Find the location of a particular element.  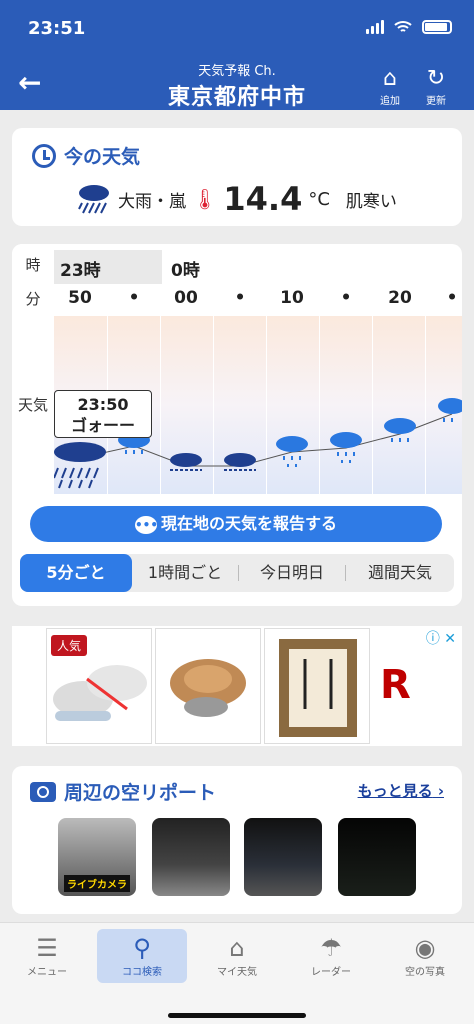

tab-radar: ☂ レーダー is located at coordinates (331, 956).